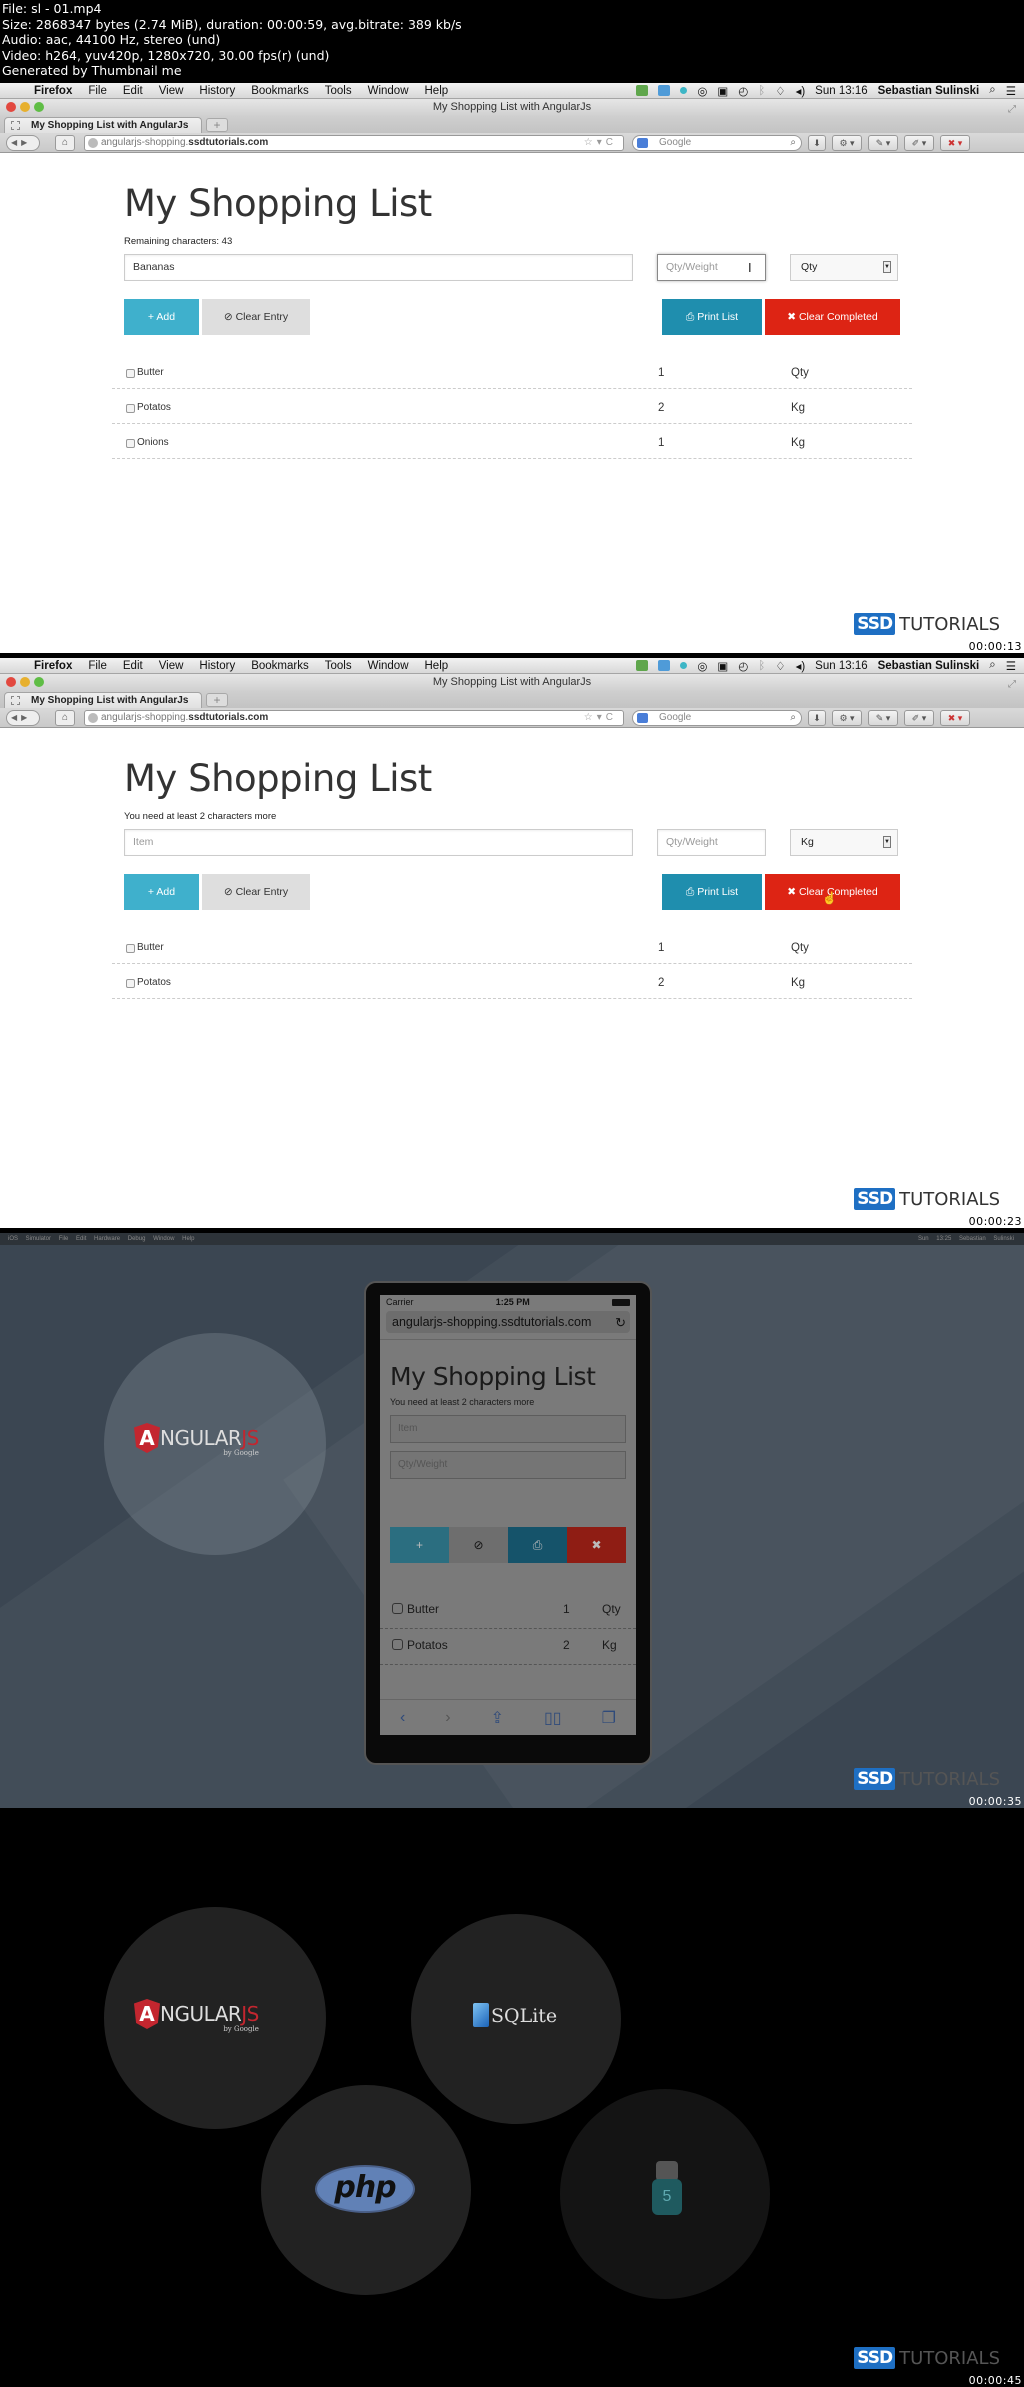 This screenshot has height=2387, width=1024. Describe the element at coordinates (447, 1718) in the screenshot. I see `forward-icon: ›` at that location.